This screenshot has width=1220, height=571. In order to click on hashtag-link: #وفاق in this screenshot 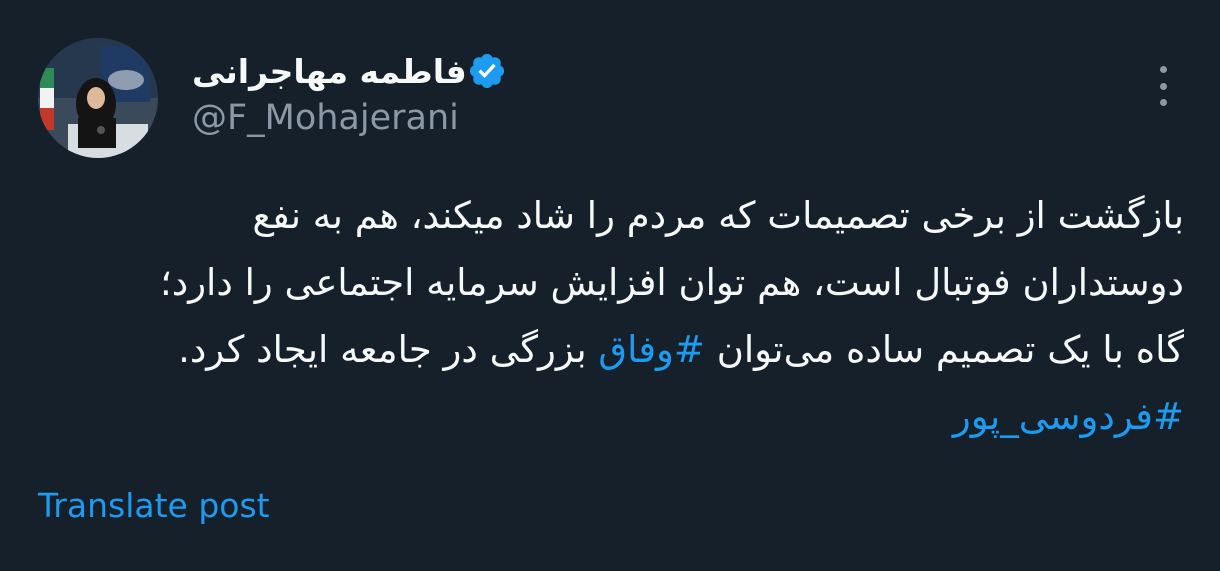, I will do `click(651, 349)`.